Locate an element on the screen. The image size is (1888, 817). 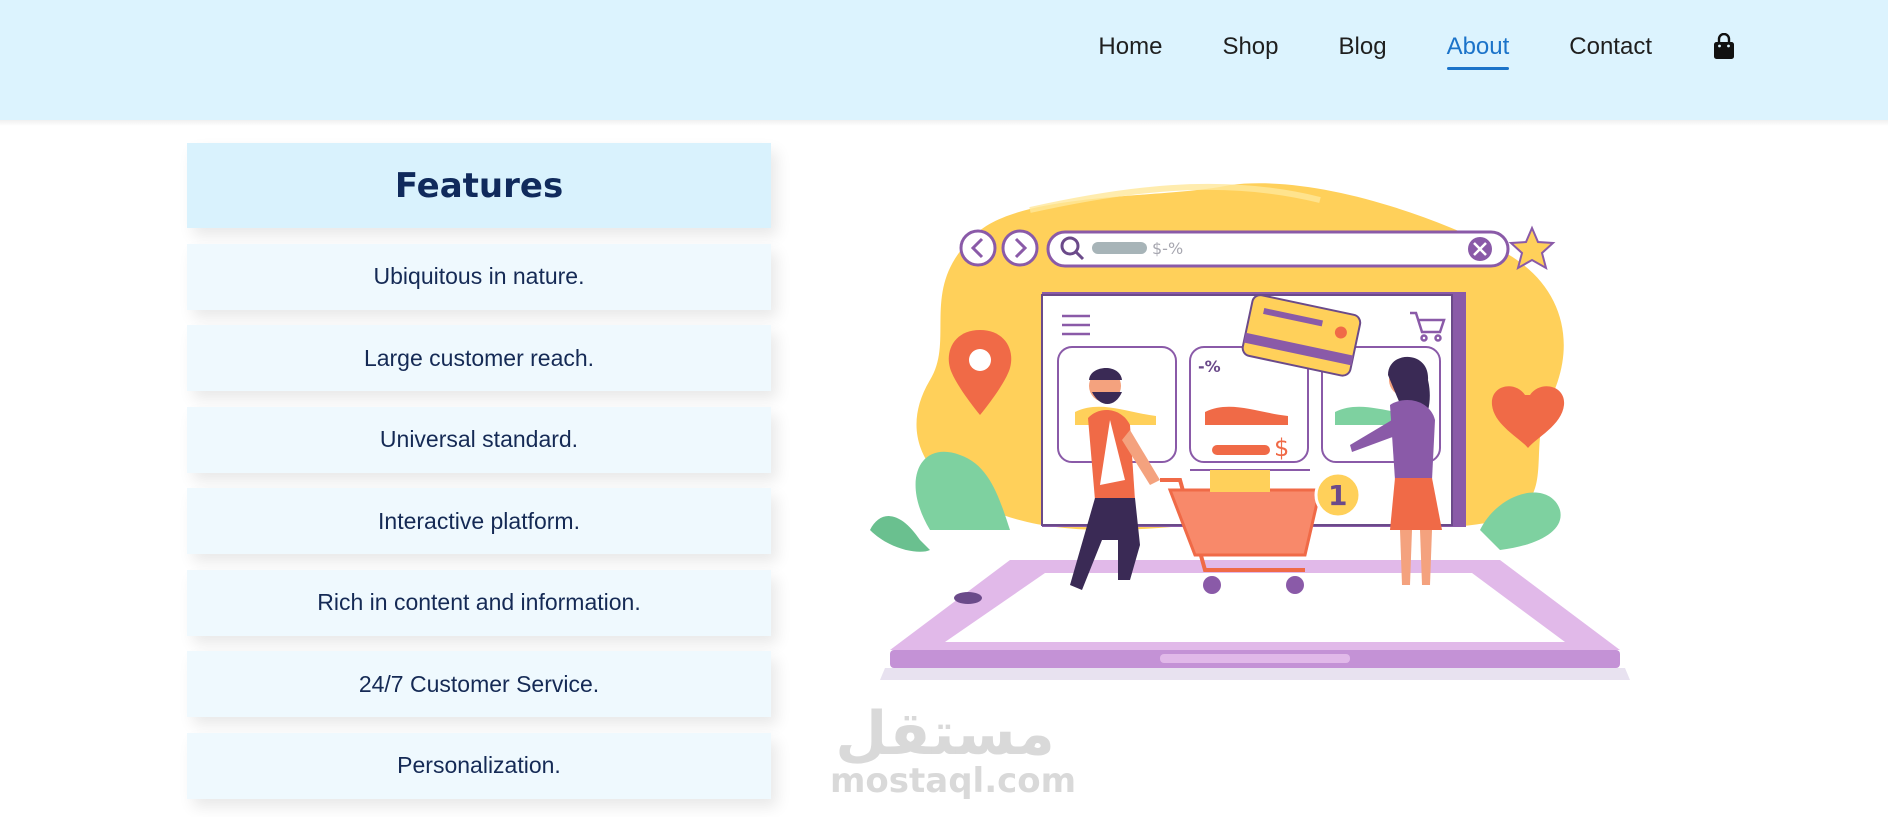
nav-home: Home is located at coordinates (1130, 47).